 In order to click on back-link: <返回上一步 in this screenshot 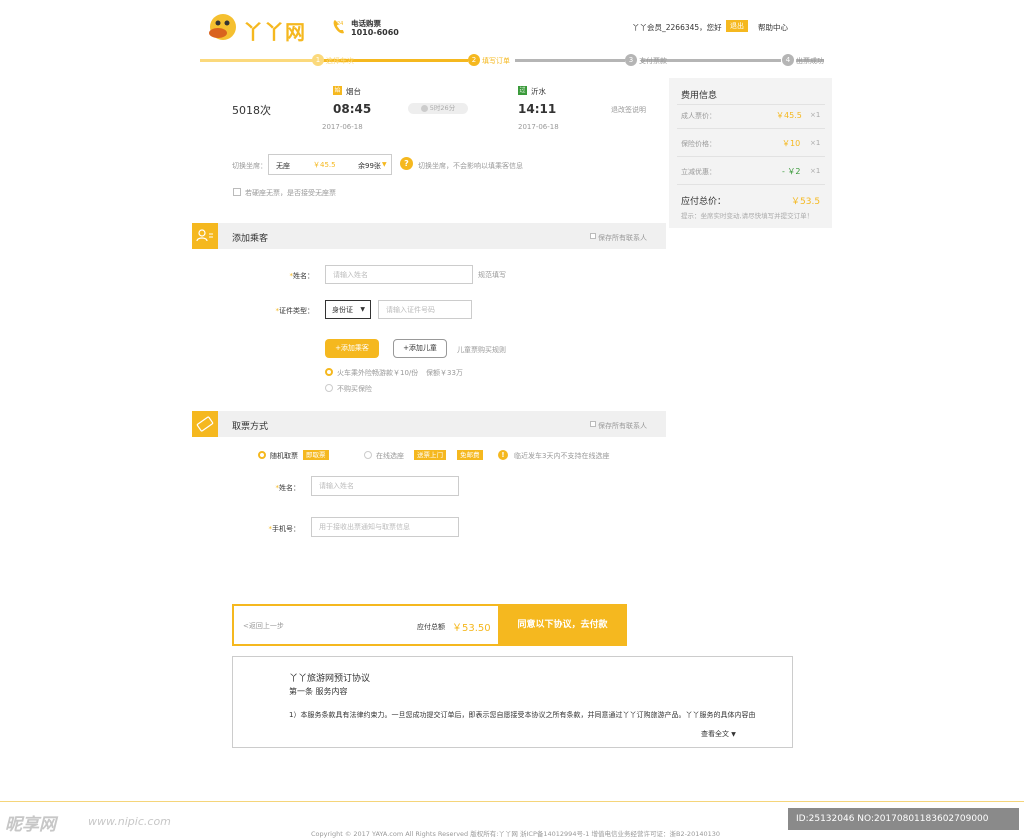, I will do `click(263, 626)`.